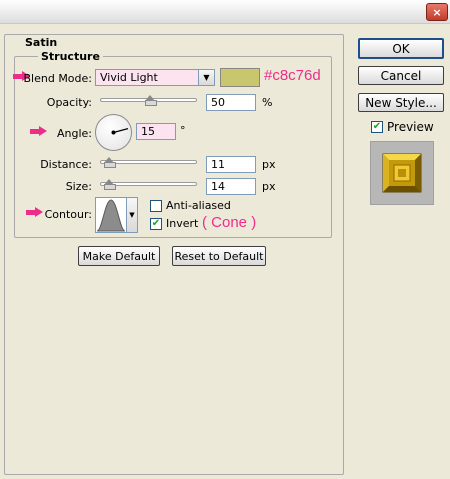 Image resolution: width=450 pixels, height=479 pixels. I want to click on size-slider, so click(148, 184).